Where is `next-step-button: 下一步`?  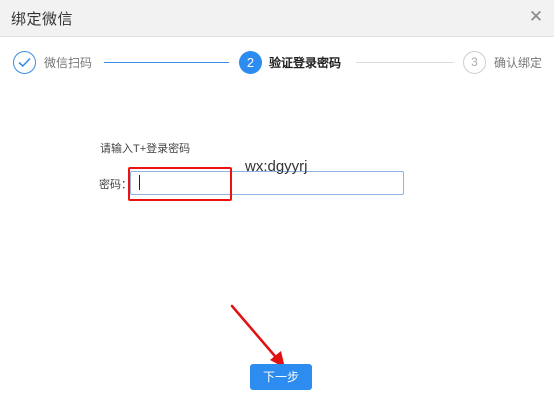 next-step-button: 下一步 is located at coordinates (281, 377).